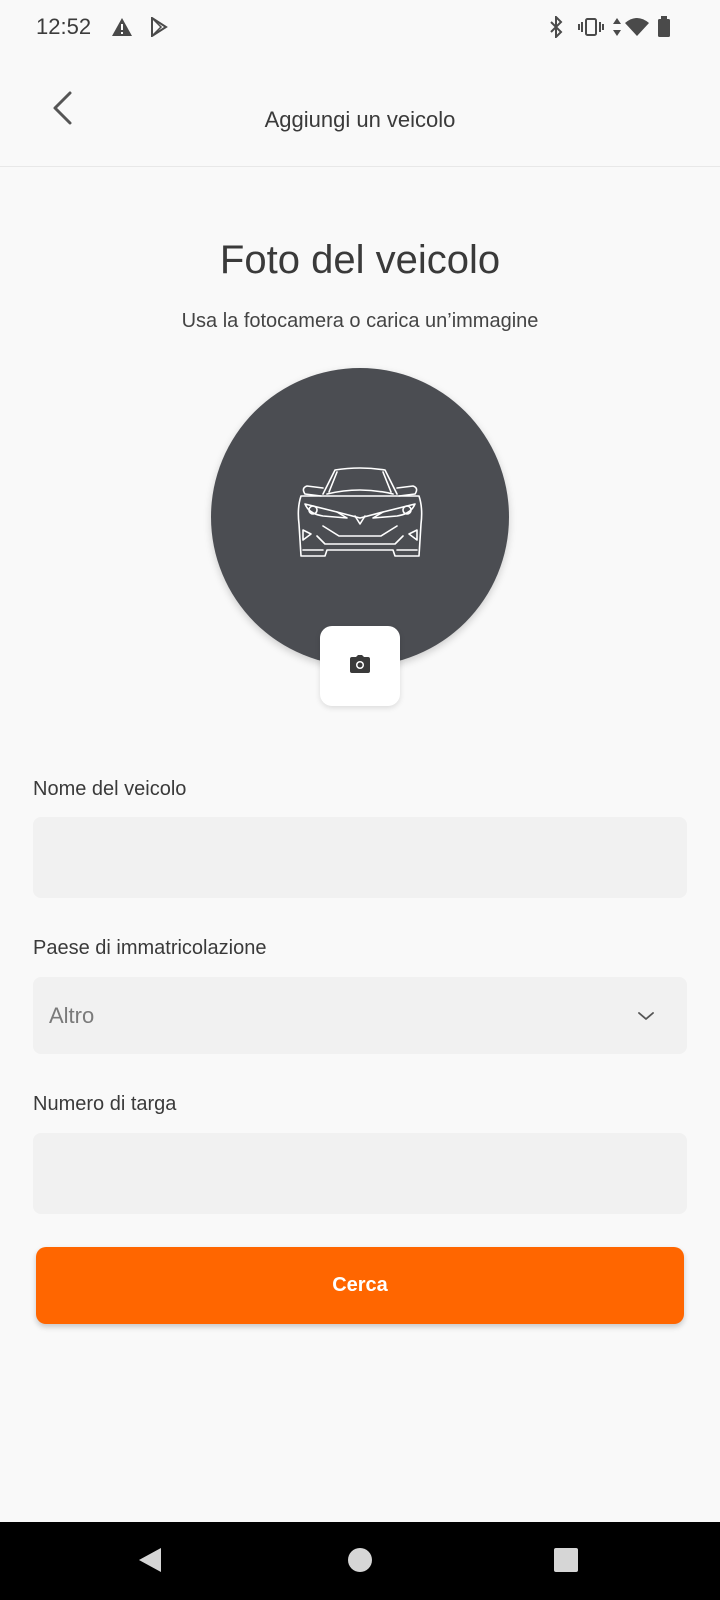  What do you see at coordinates (617, 27) in the screenshot?
I see `data-arrows-icon` at bounding box center [617, 27].